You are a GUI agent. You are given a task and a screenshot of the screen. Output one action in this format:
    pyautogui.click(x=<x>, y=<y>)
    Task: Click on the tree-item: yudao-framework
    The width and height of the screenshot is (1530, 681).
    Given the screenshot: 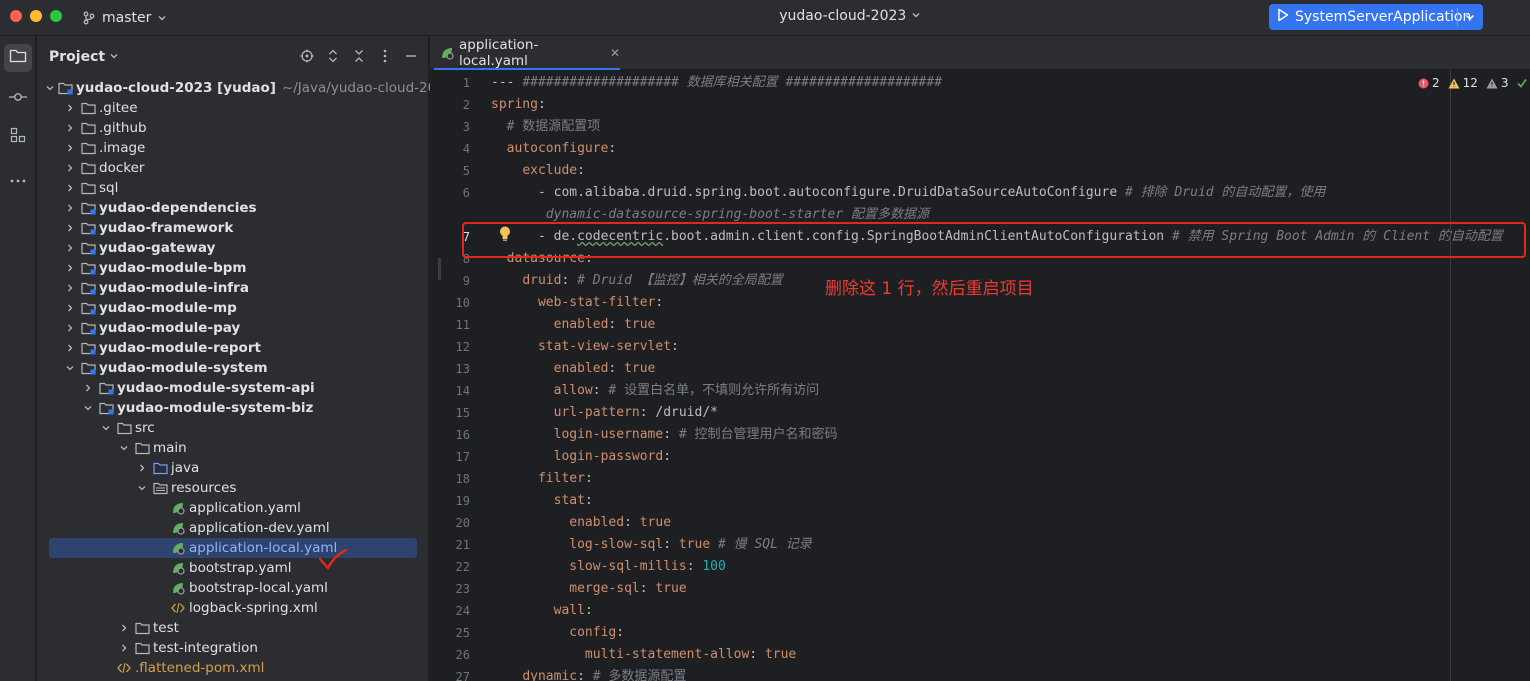 What is the action you would take?
    pyautogui.click(x=233, y=228)
    